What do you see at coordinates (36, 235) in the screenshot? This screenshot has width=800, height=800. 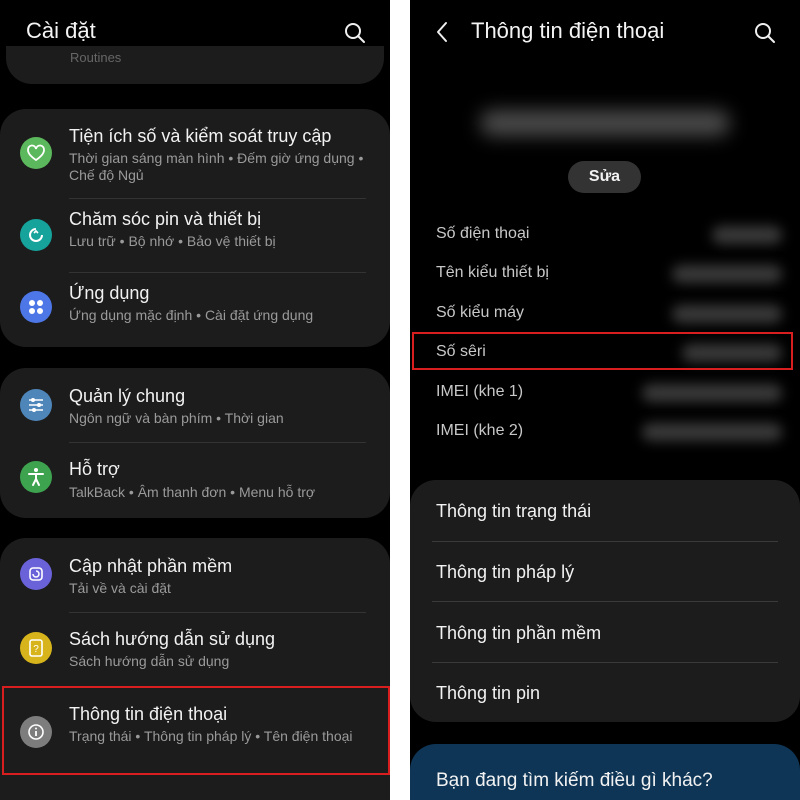 I see `device-care-icon` at bounding box center [36, 235].